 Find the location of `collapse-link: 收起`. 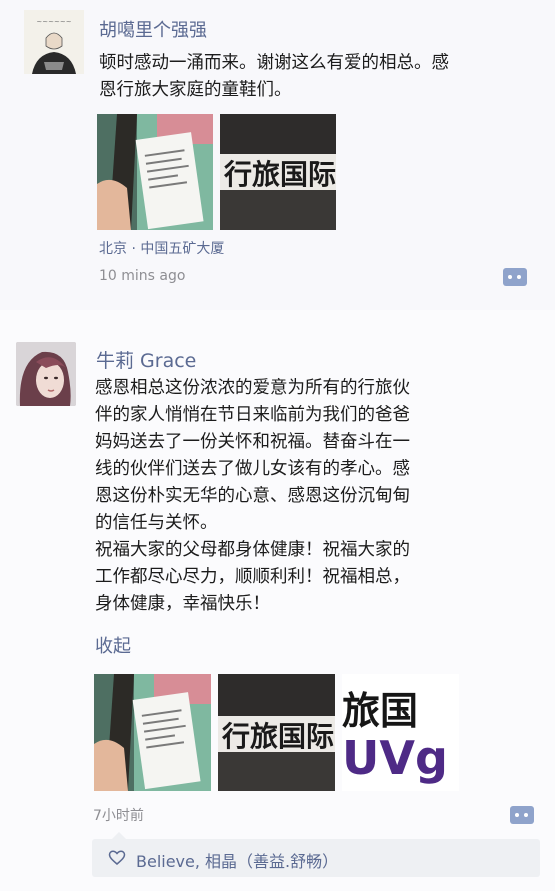

collapse-link: 收起 is located at coordinates (113, 645).